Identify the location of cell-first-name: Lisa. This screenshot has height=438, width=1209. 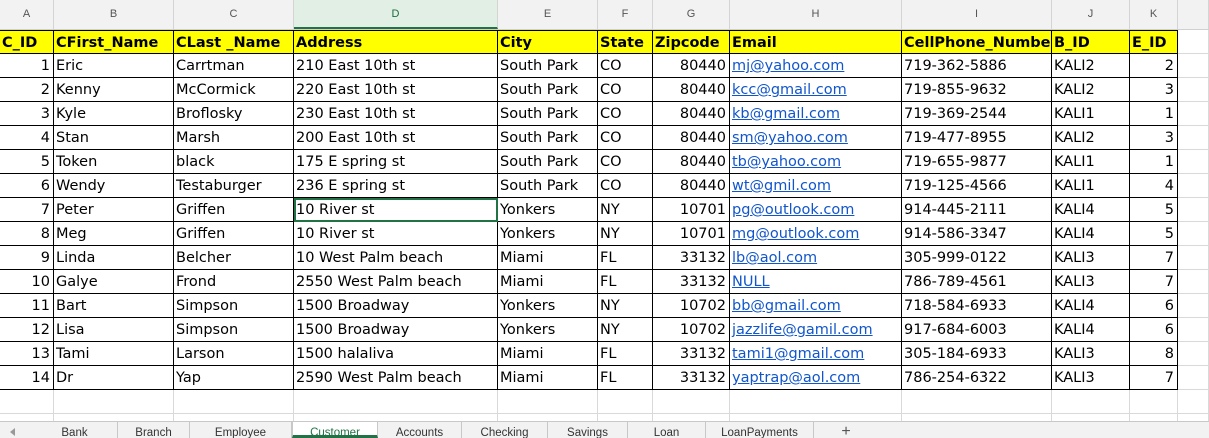
(114, 330).